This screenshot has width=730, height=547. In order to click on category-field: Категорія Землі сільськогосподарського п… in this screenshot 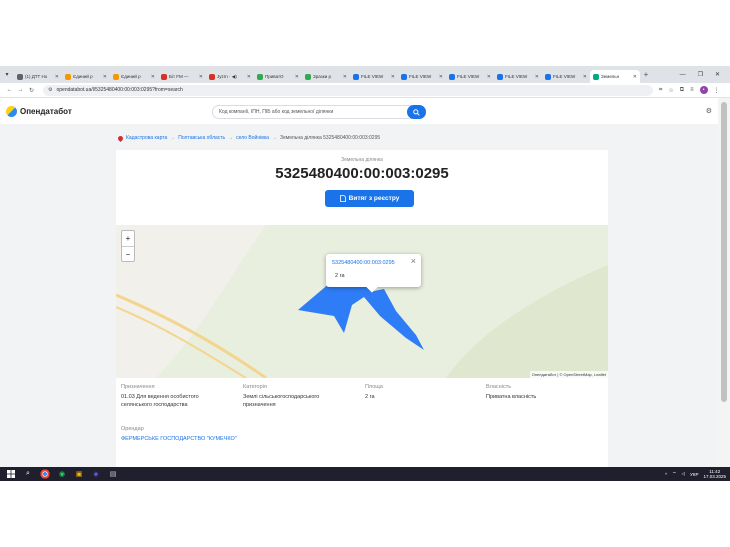, I will do `click(300, 396)`.